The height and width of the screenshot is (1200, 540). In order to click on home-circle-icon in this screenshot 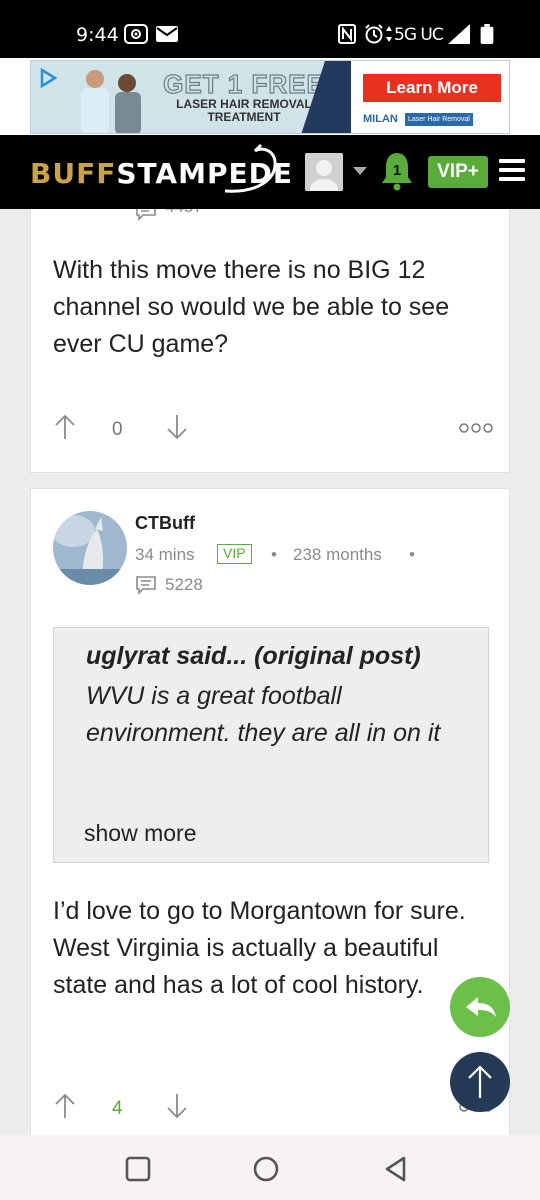, I will do `click(266, 1169)`.